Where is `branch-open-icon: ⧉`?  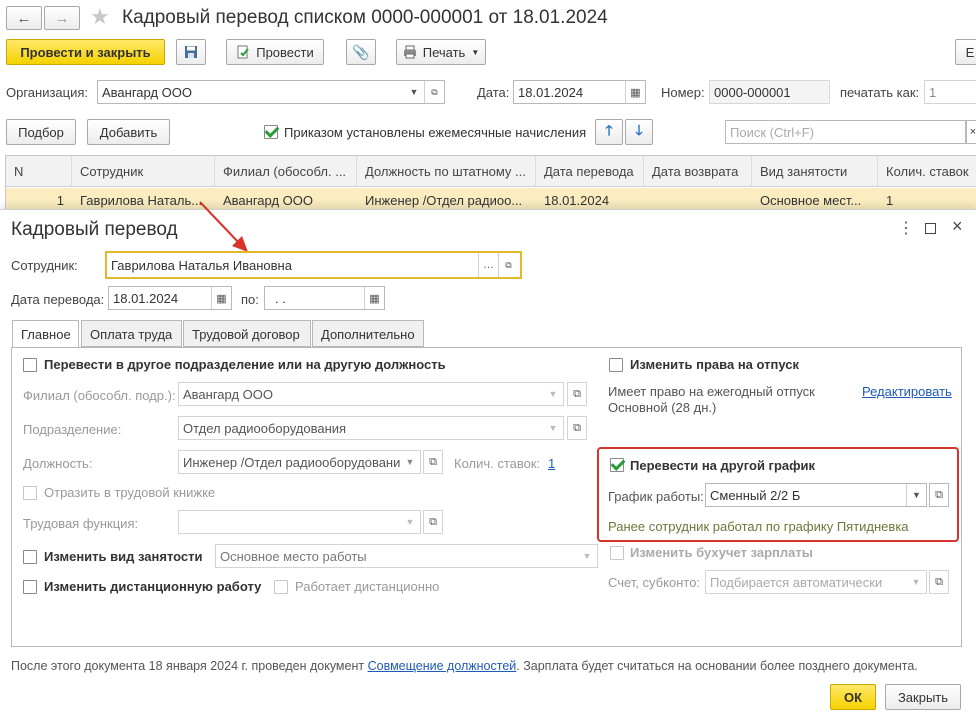 branch-open-icon: ⧉ is located at coordinates (577, 394).